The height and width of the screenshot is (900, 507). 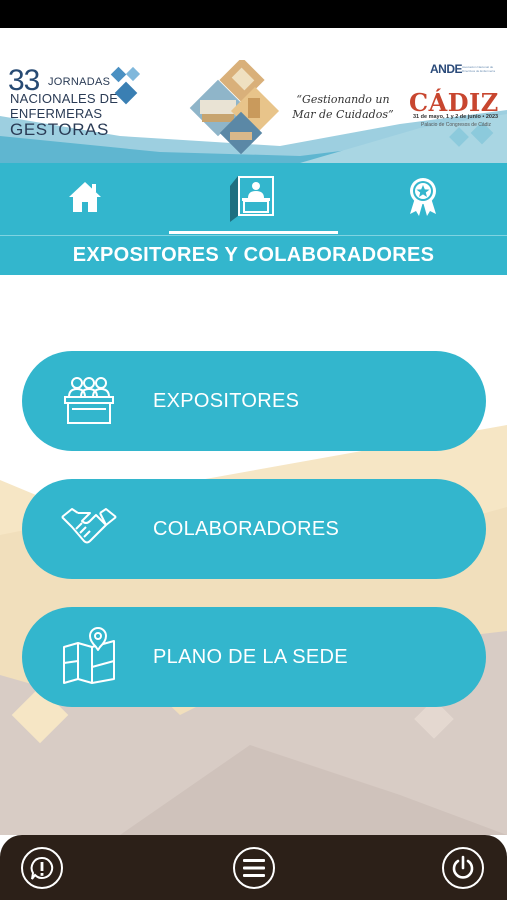 I want to click on top-nav-bar, so click(x=253, y=199).